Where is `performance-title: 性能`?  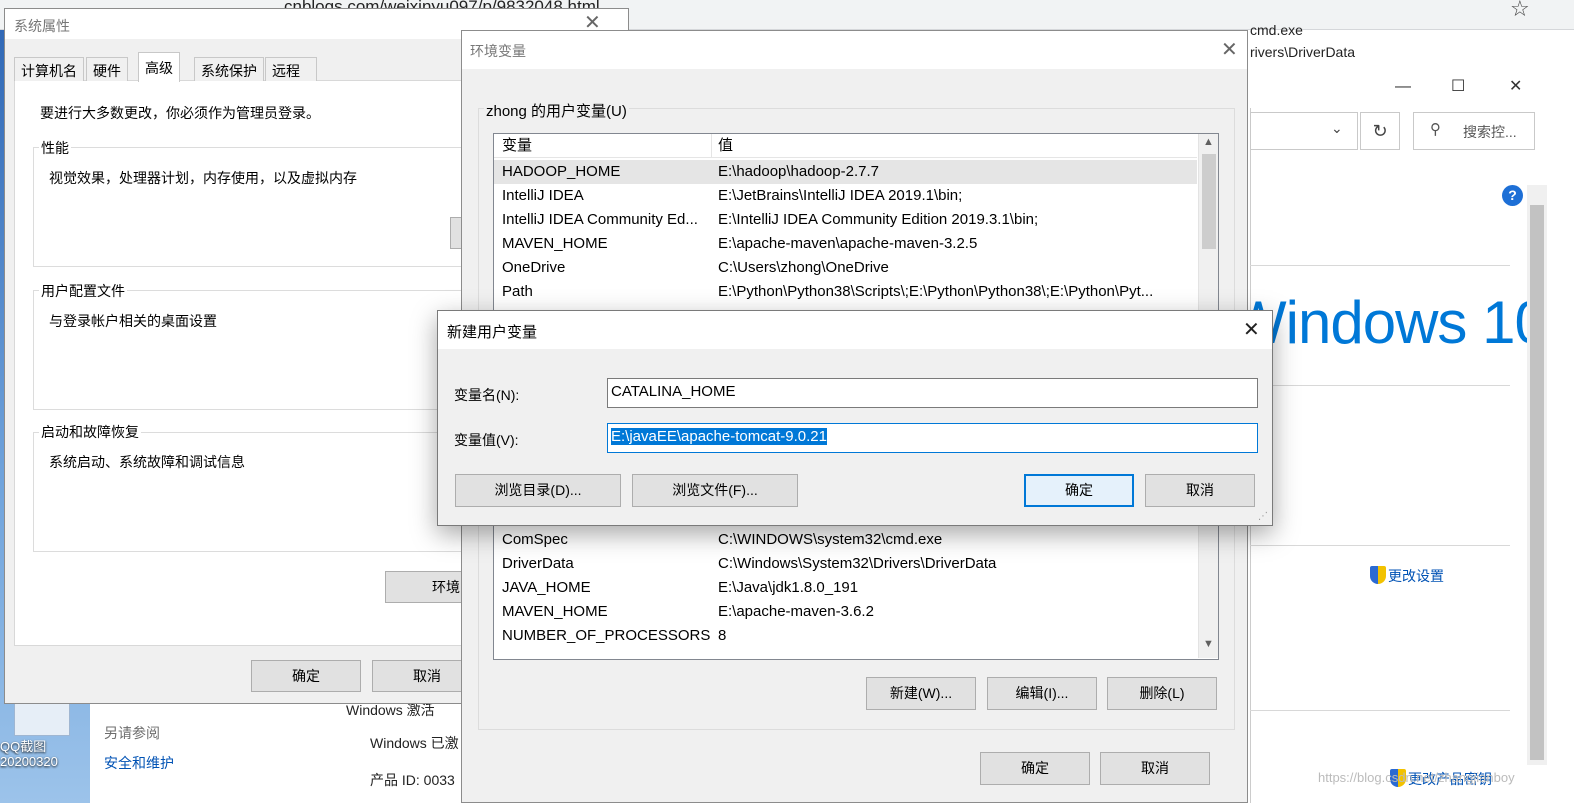
performance-title: 性能 is located at coordinates (55, 148).